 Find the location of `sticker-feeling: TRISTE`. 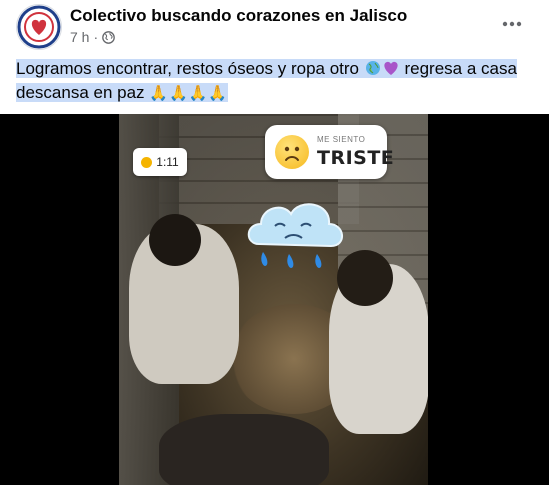

sticker-feeling: TRISTE is located at coordinates (356, 158).